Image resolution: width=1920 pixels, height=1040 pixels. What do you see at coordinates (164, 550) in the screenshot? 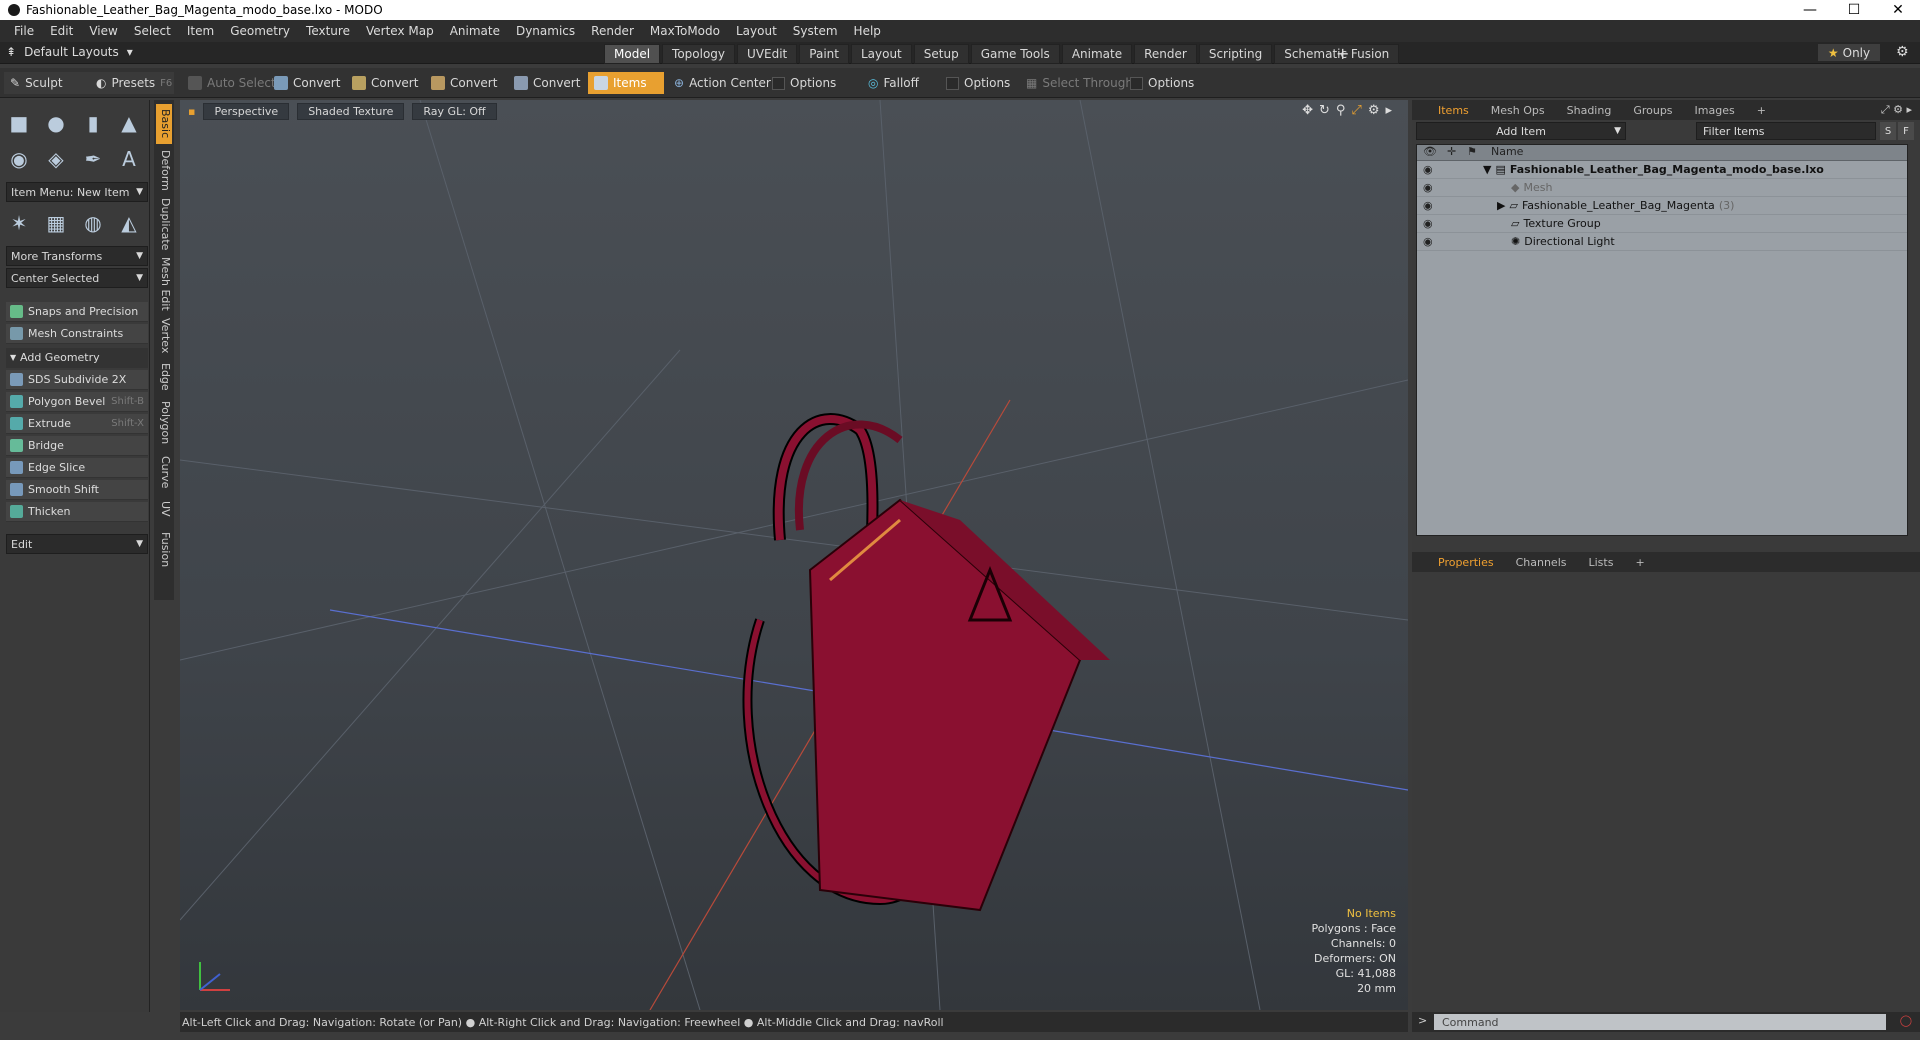
I see `vtab-fusion: Fusion` at bounding box center [164, 550].